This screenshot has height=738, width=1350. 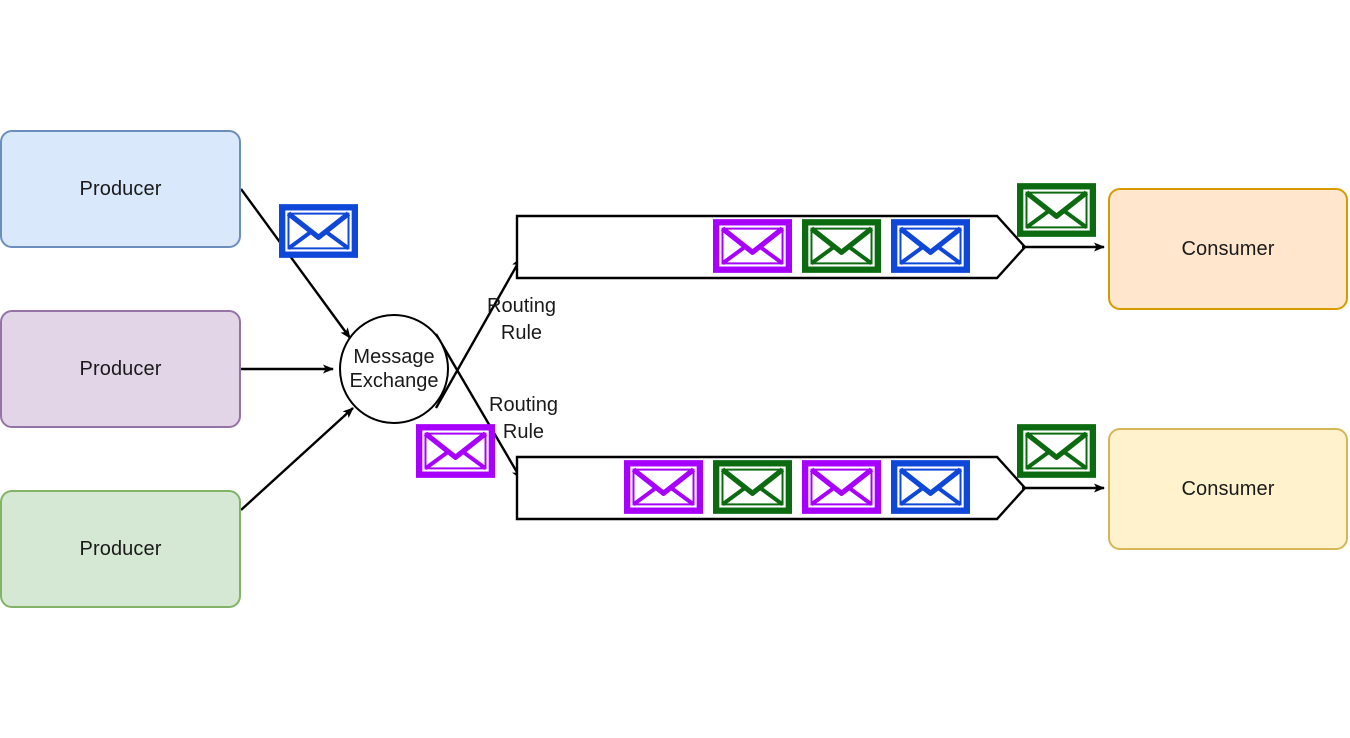 What do you see at coordinates (394, 369) in the screenshot?
I see `message-exchange-node: Message Exchange` at bounding box center [394, 369].